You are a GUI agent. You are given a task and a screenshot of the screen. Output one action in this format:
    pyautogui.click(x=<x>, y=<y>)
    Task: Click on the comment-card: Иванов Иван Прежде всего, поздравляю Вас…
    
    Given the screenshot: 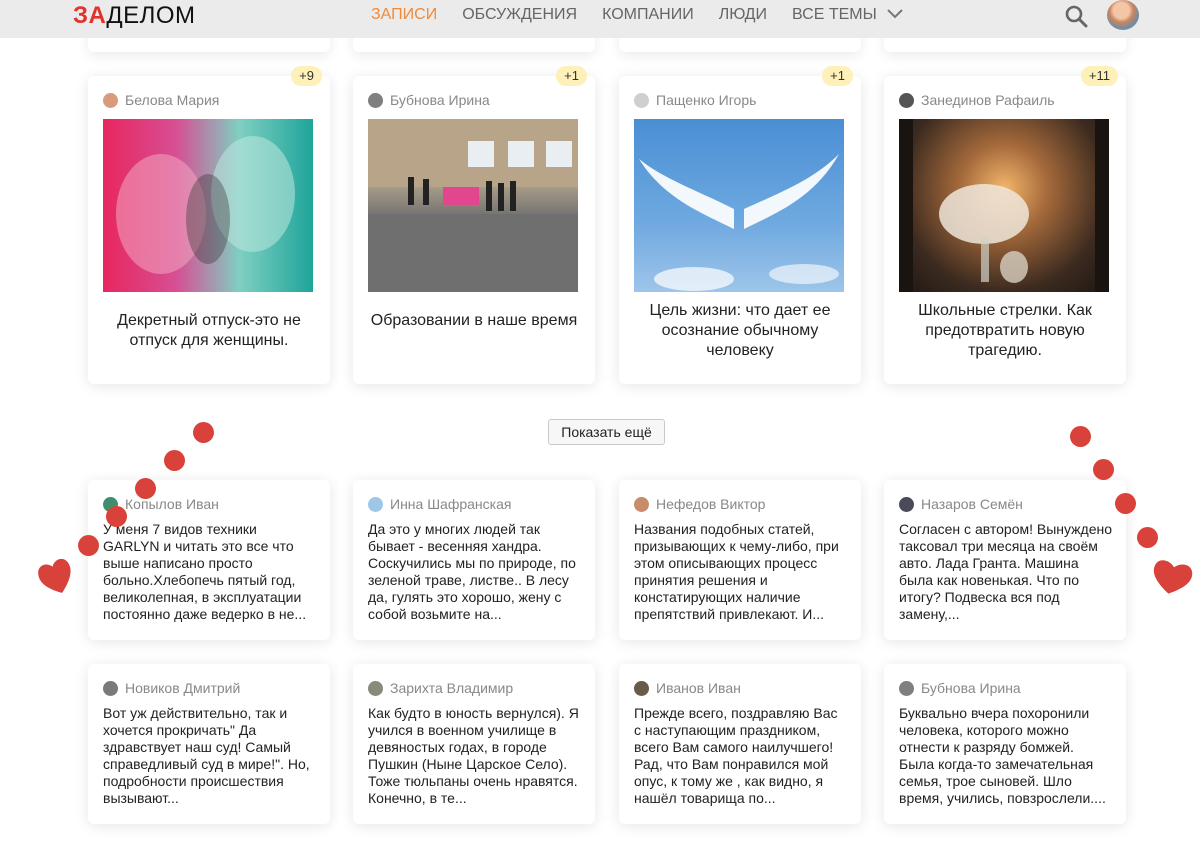 What is the action you would take?
    pyautogui.click(x=740, y=744)
    